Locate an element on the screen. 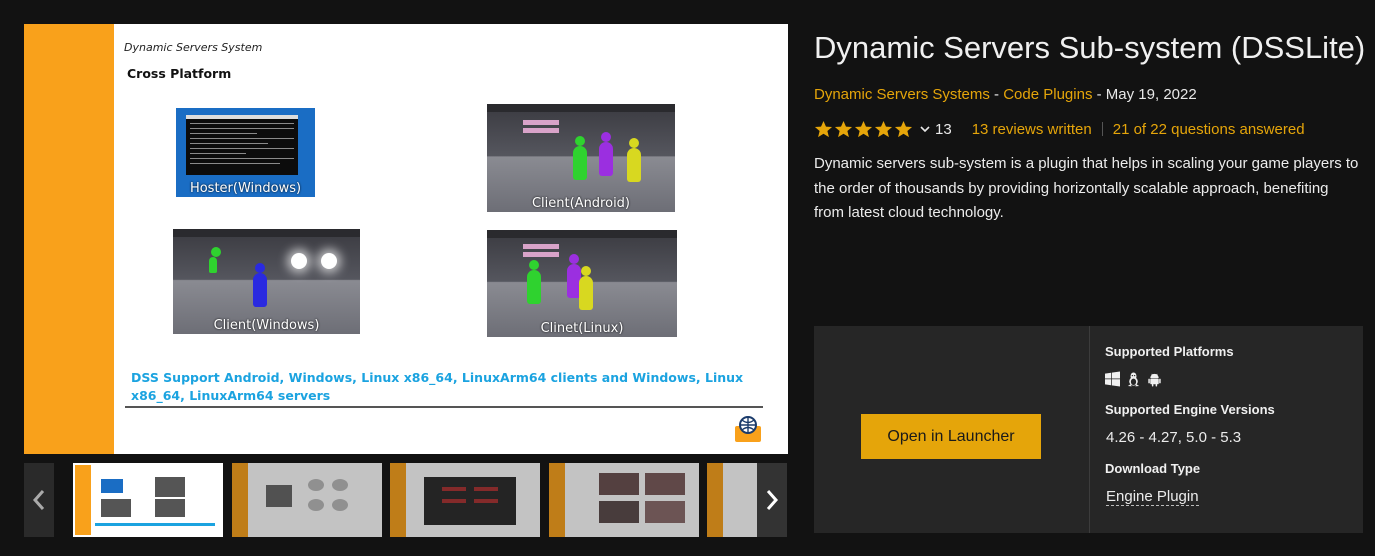 The height and width of the screenshot is (556, 1375). dss-logo-icon is located at coordinates (748, 429).